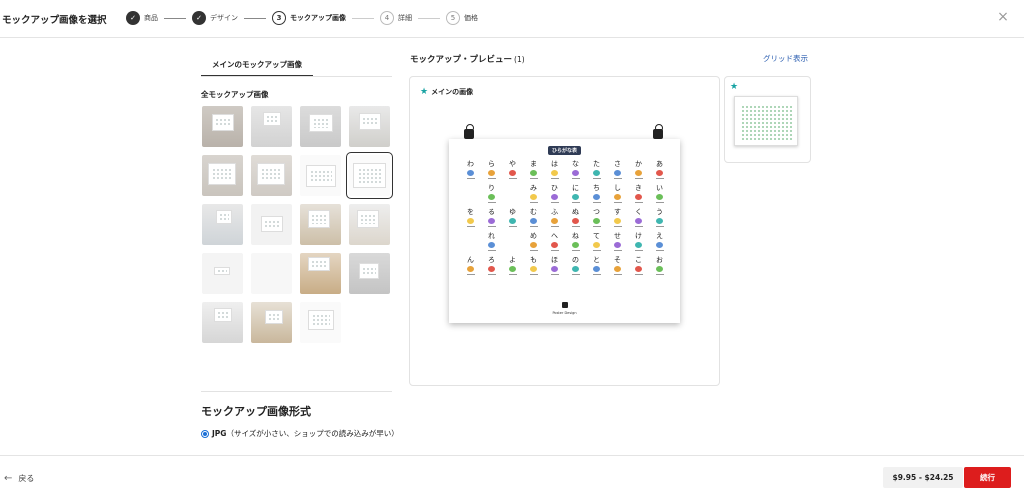 The image size is (1024, 496). Describe the element at coordinates (785, 58) in the screenshot. I see `grid-view-link: グリッド表示` at that location.